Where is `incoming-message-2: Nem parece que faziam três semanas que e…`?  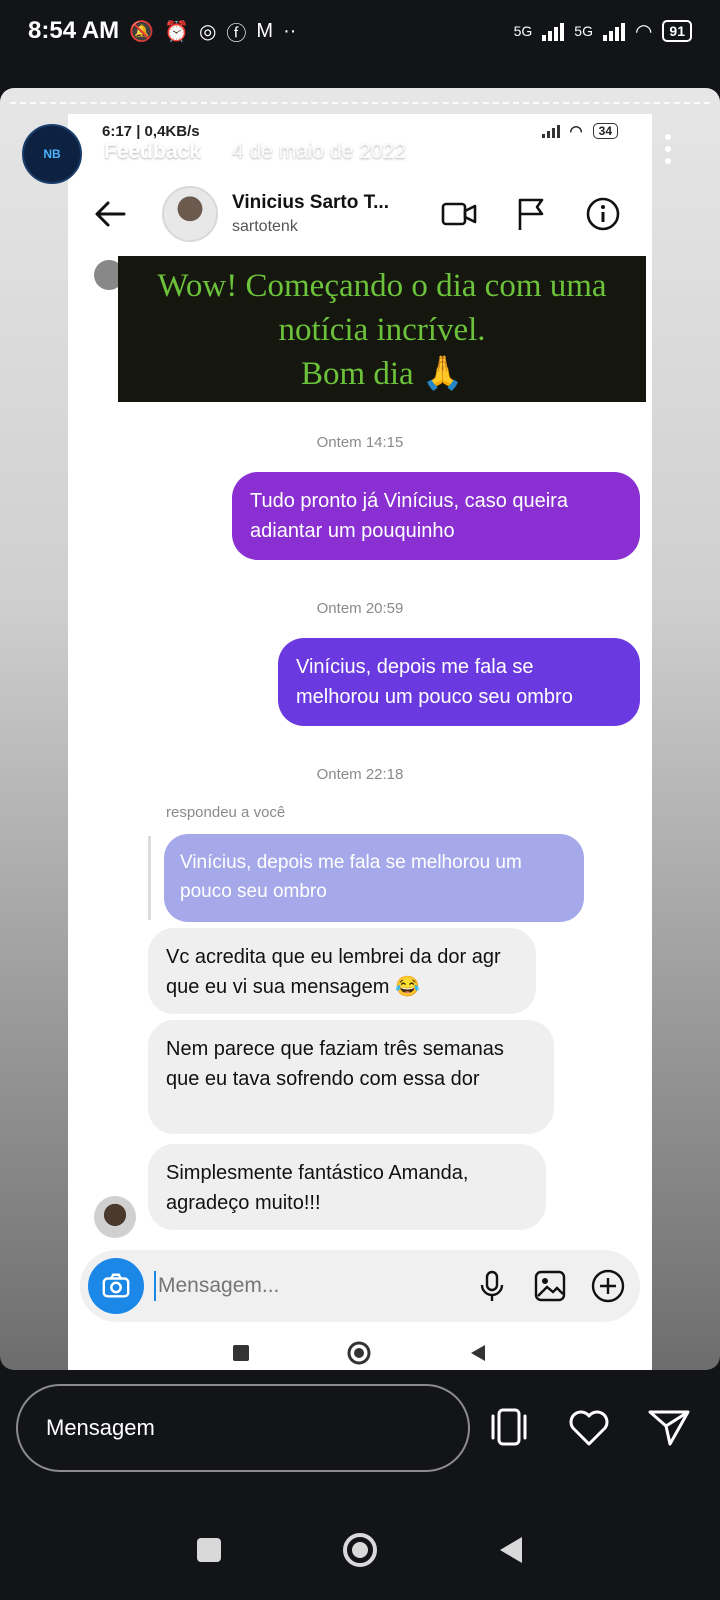
incoming-message-2: Nem parece que faziam três semanas que e… is located at coordinates (351, 1077).